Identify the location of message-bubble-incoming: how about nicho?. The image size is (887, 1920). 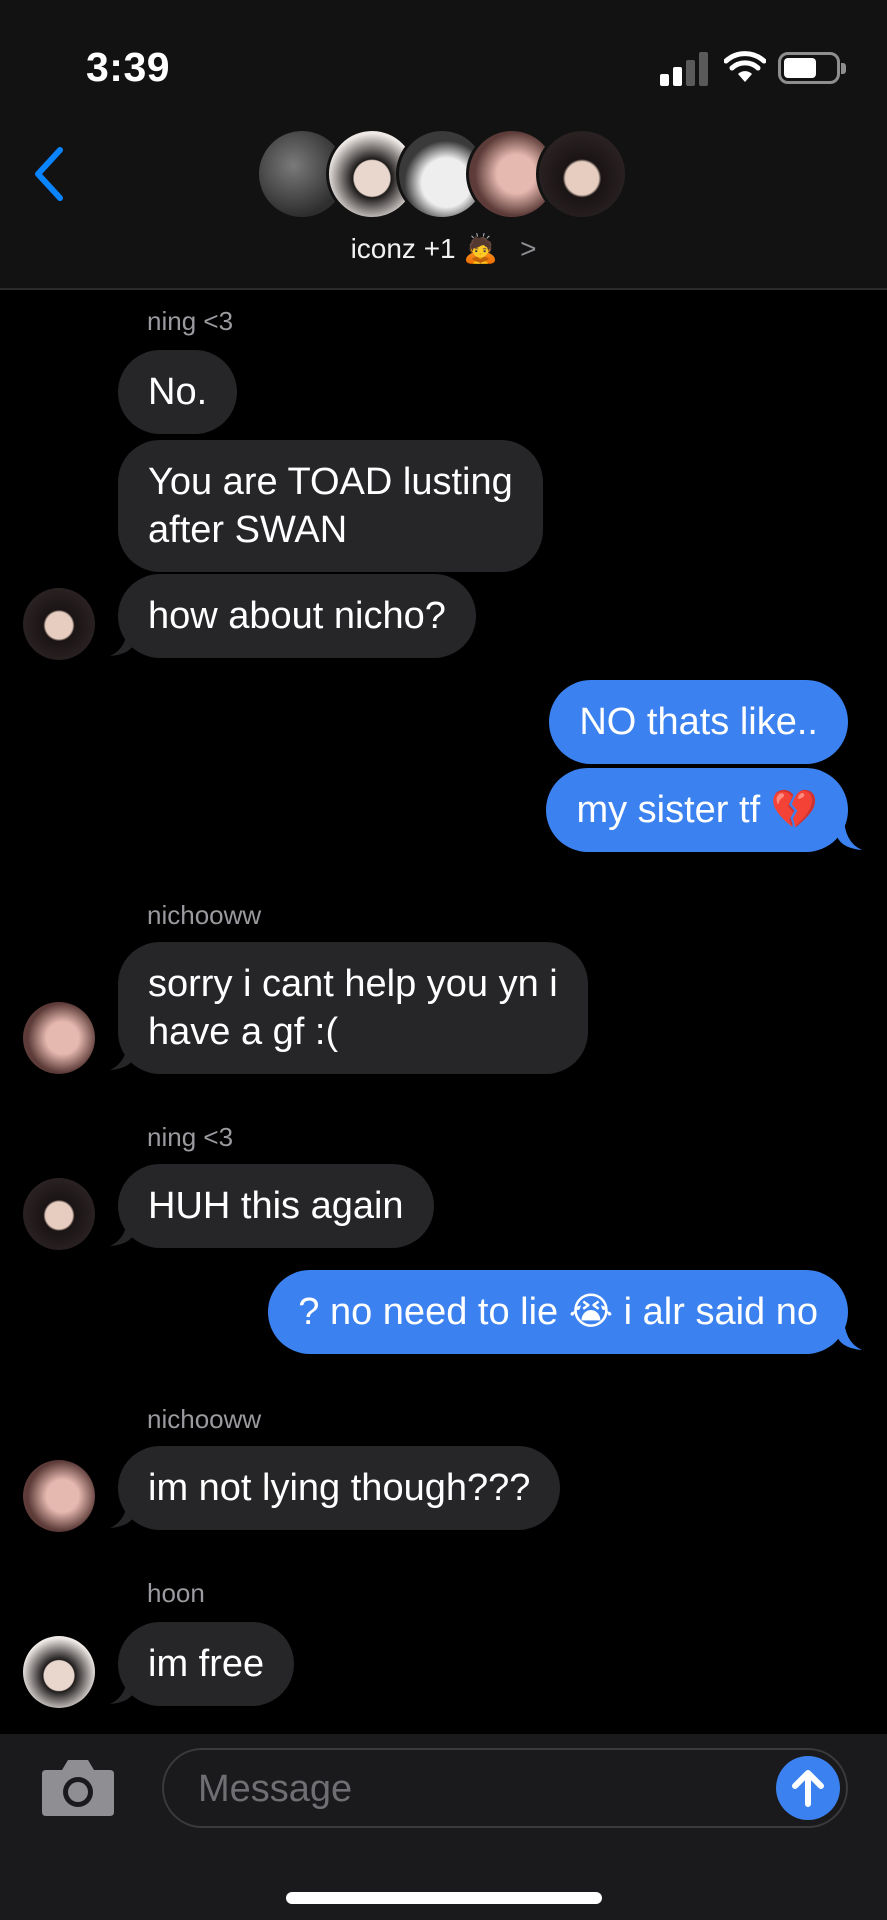
(297, 616).